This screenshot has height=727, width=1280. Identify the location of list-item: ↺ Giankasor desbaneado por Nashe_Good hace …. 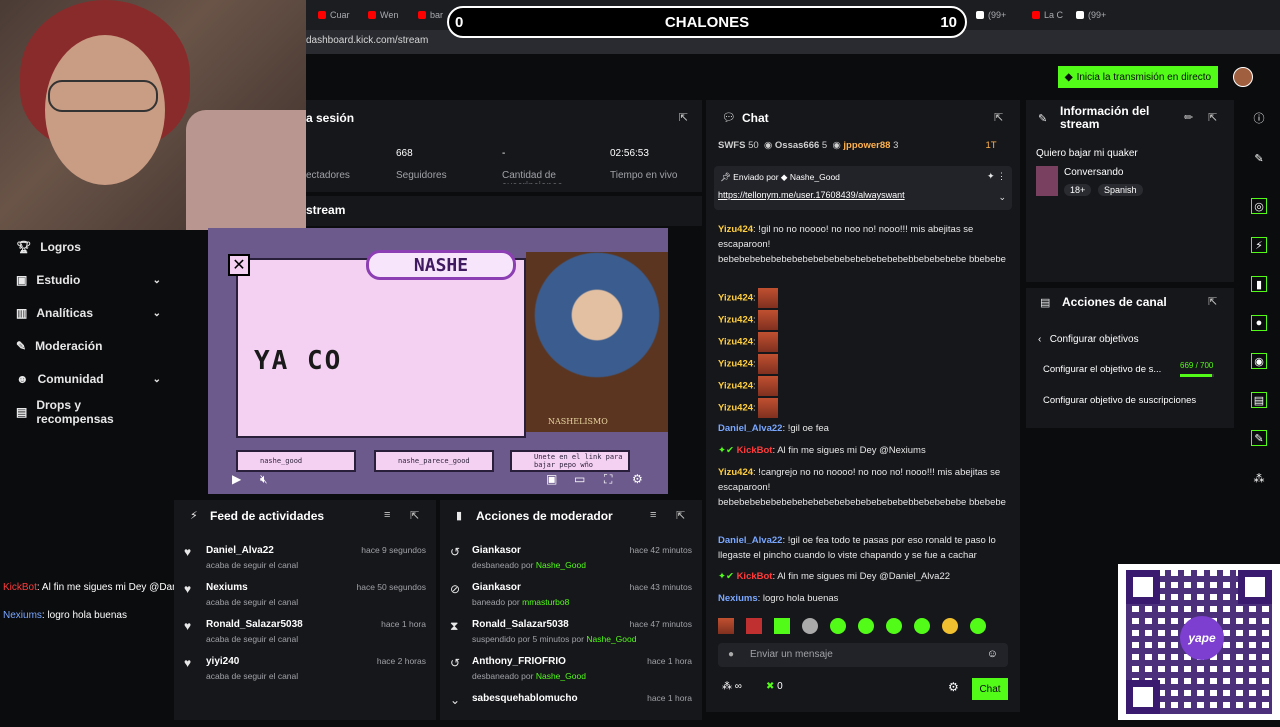
(571, 557).